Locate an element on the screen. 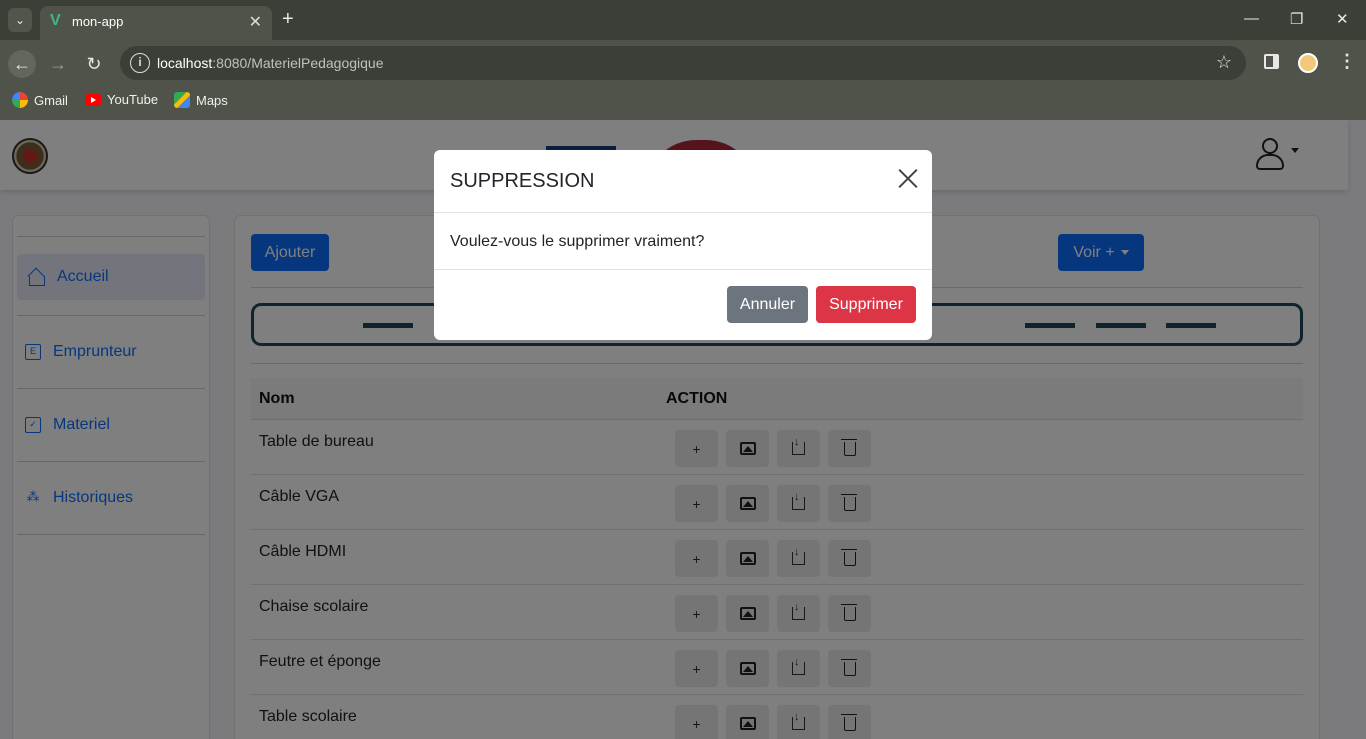 The image size is (1366, 739). bookmark-youtube: YouTube is located at coordinates (121, 99).